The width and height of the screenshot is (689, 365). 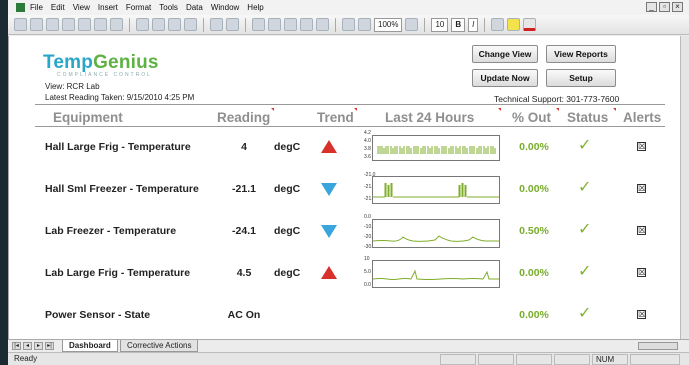 What do you see at coordinates (118, 273) in the screenshot?
I see `equipment-name: Lab Large Frig - Temperature` at bounding box center [118, 273].